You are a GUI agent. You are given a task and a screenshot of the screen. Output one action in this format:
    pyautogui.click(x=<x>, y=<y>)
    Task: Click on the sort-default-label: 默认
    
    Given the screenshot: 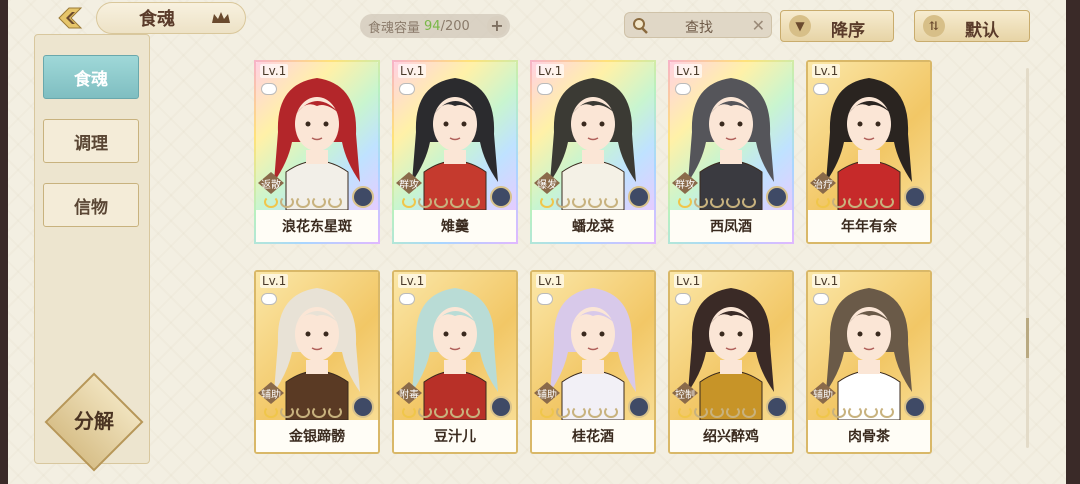 What is the action you would take?
    pyautogui.click(x=982, y=31)
    